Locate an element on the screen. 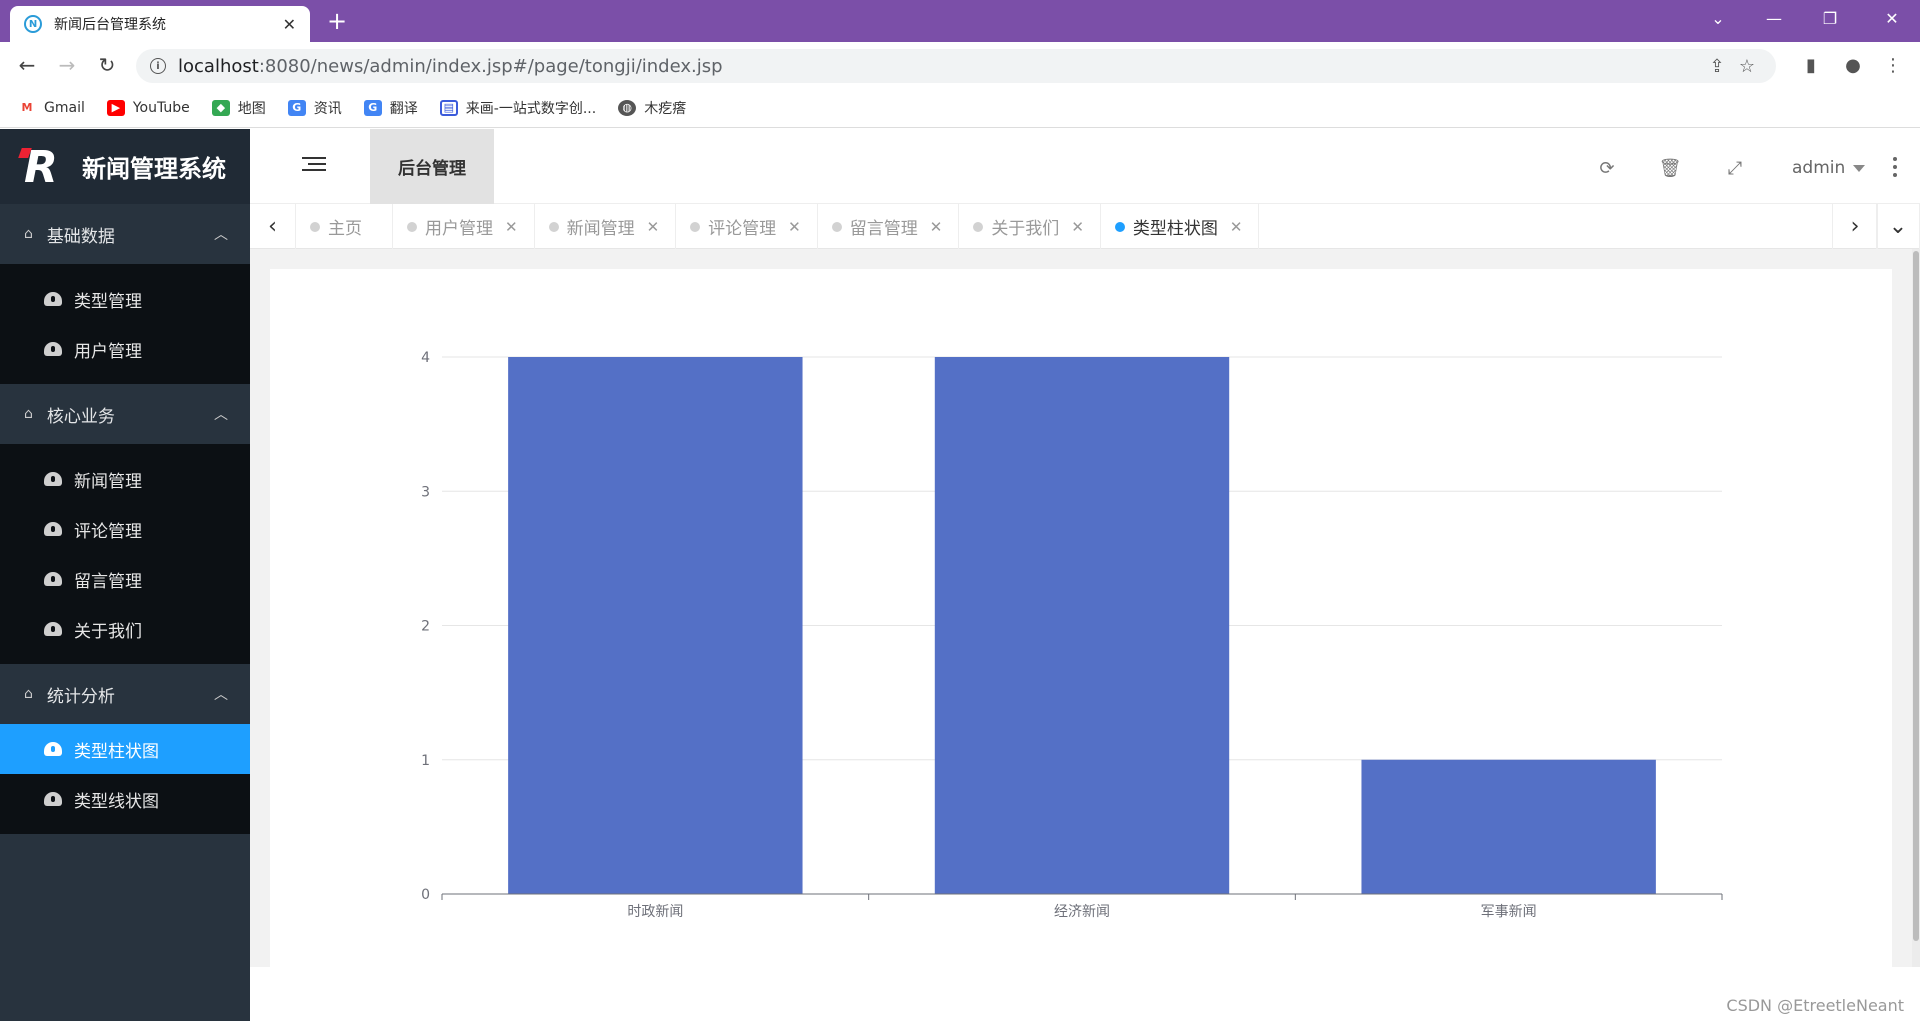  browser-tab: N 新闻后台管理系统 ✕ is located at coordinates (160, 24).